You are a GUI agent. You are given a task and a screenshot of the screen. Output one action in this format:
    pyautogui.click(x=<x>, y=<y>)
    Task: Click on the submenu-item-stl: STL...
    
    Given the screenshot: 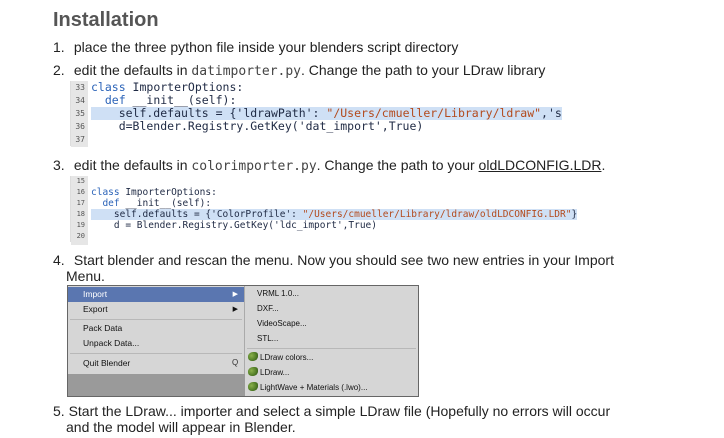 What is the action you would take?
    pyautogui.click(x=267, y=339)
    